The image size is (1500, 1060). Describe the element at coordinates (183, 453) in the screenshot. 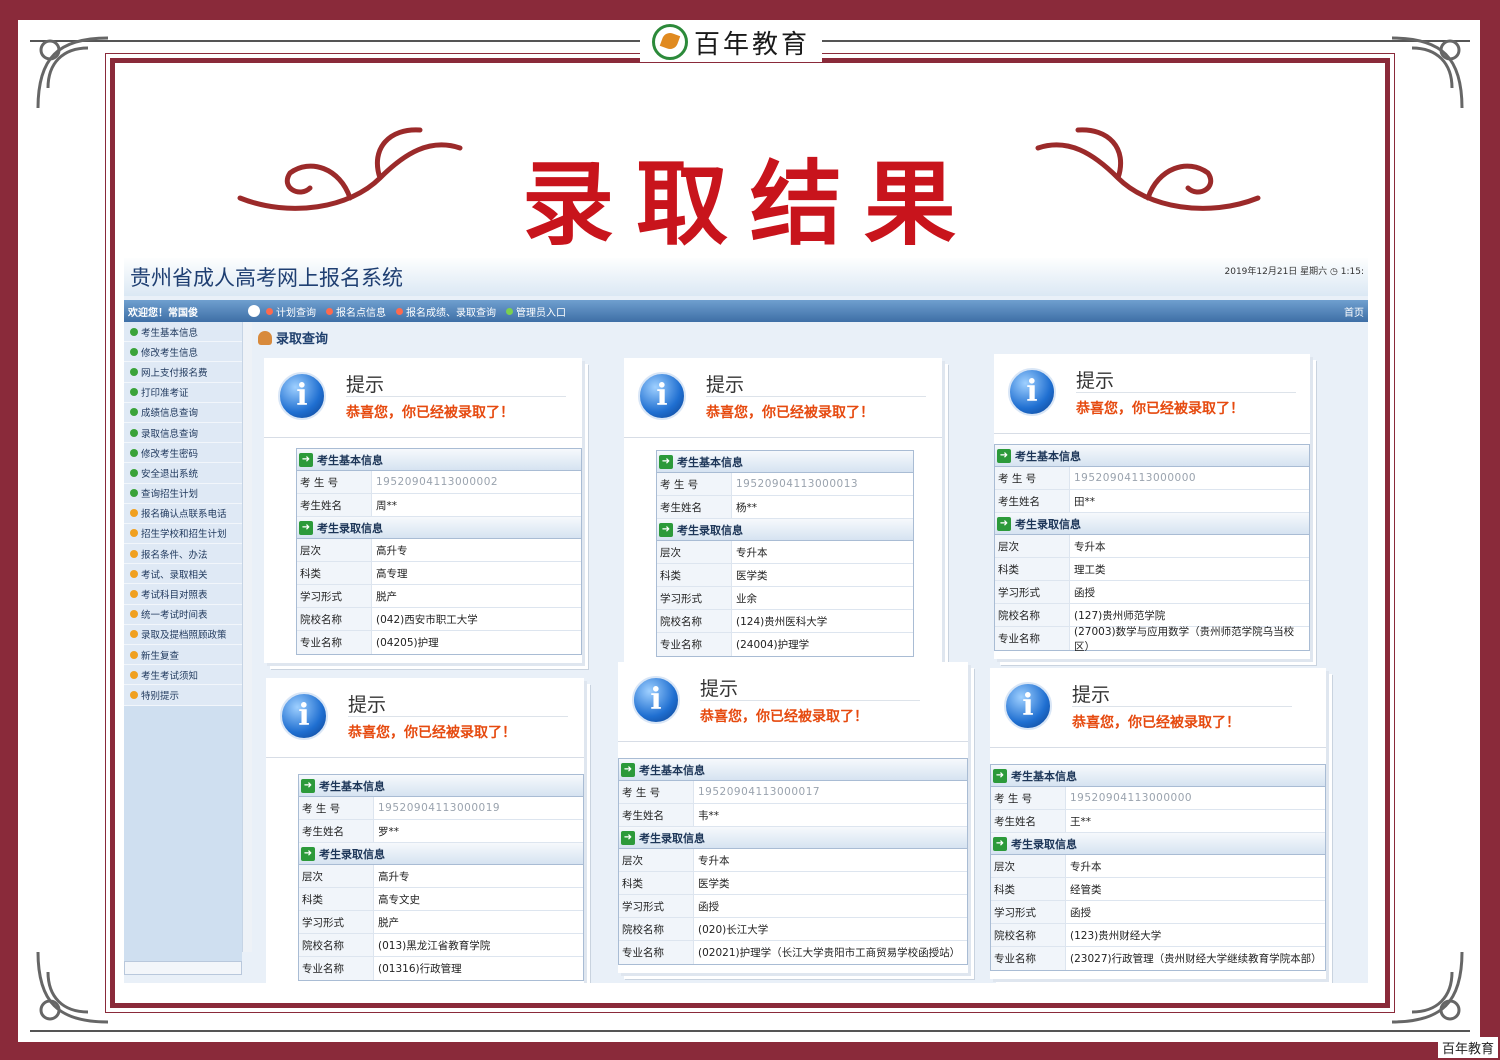

I see `sidebar-item: 修改考生密码` at that location.